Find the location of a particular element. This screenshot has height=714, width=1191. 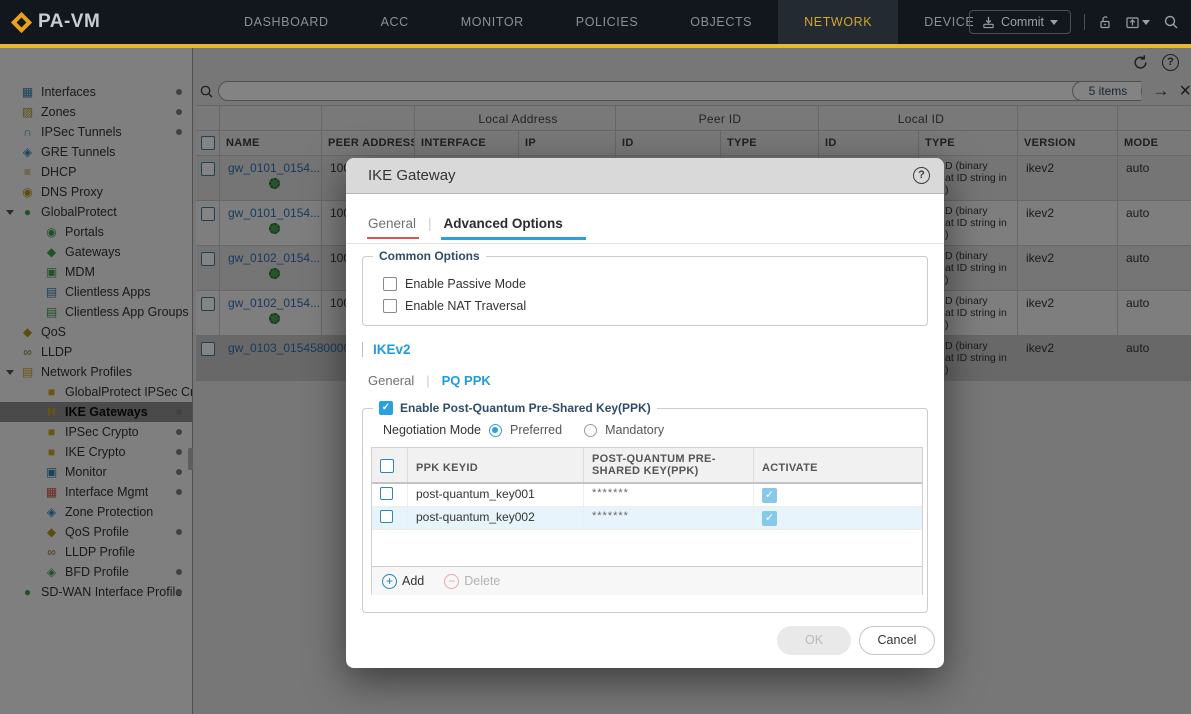

ppk-row: post-quantum_key001 ******* ✓ is located at coordinates (647, 495).